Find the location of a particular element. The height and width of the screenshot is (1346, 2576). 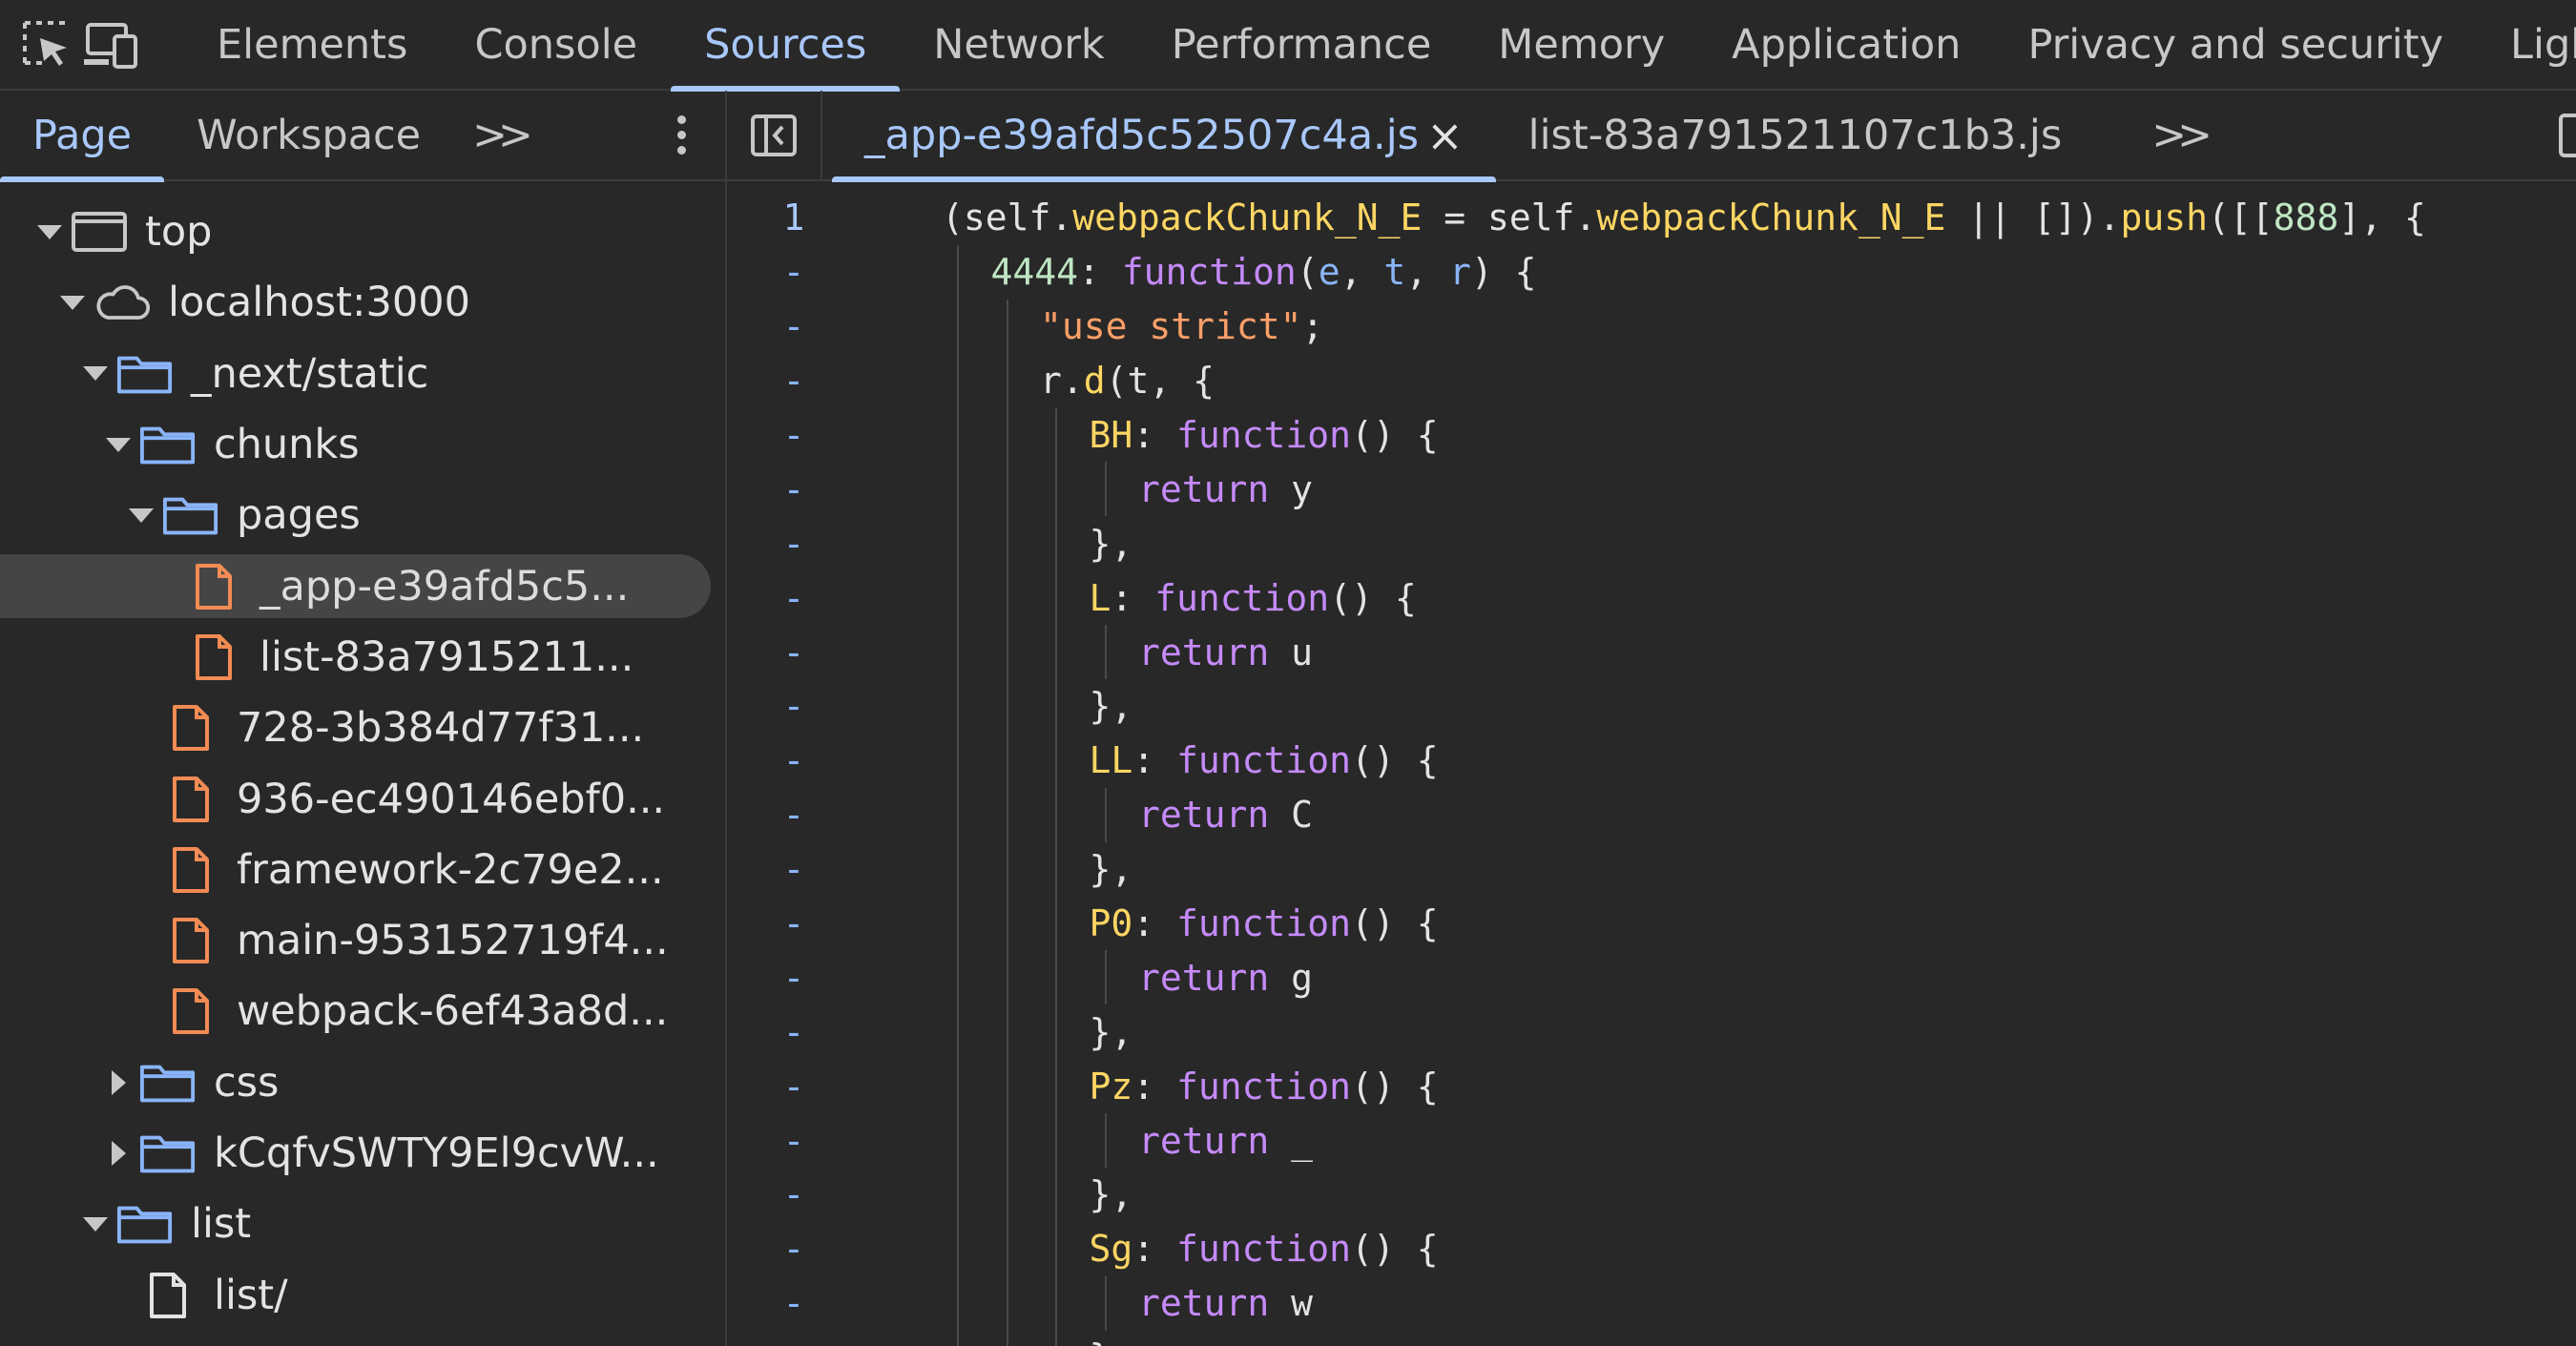

tab-privacy-and-security: Privacy and security is located at coordinates (2235, 45).